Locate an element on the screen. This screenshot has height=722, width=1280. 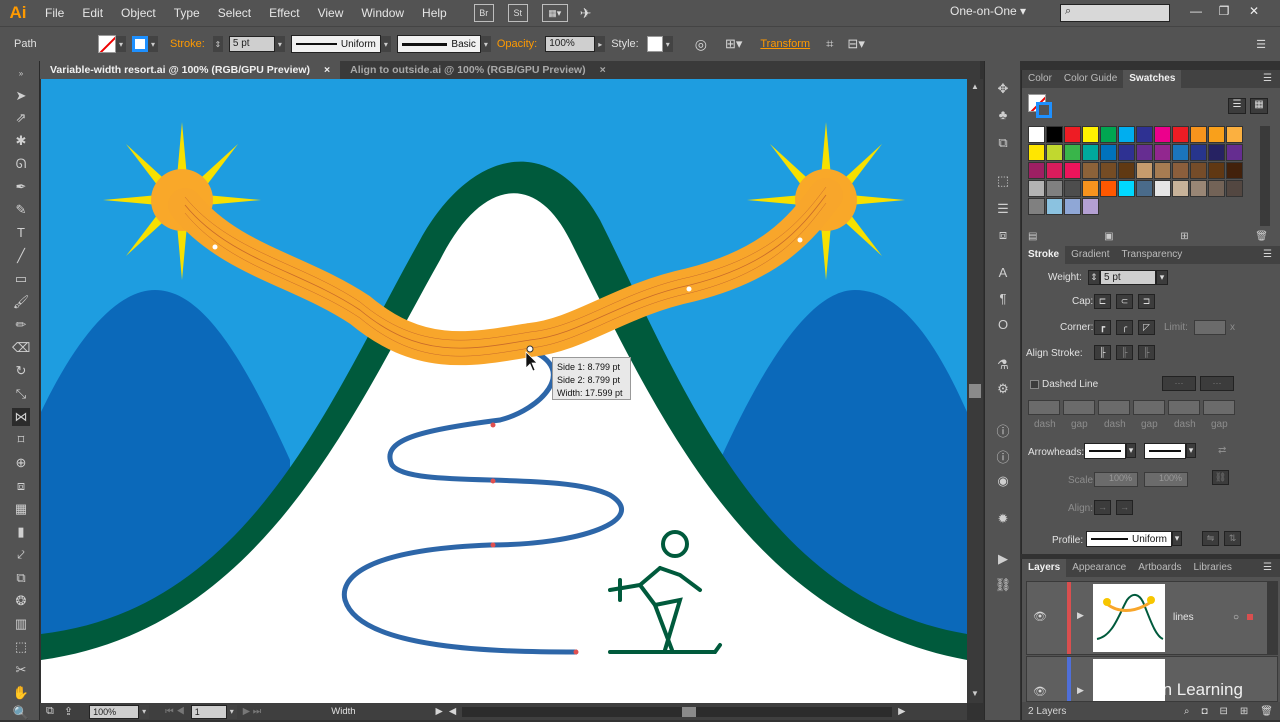
type-tool-icon: T is located at coordinates (21, 233).